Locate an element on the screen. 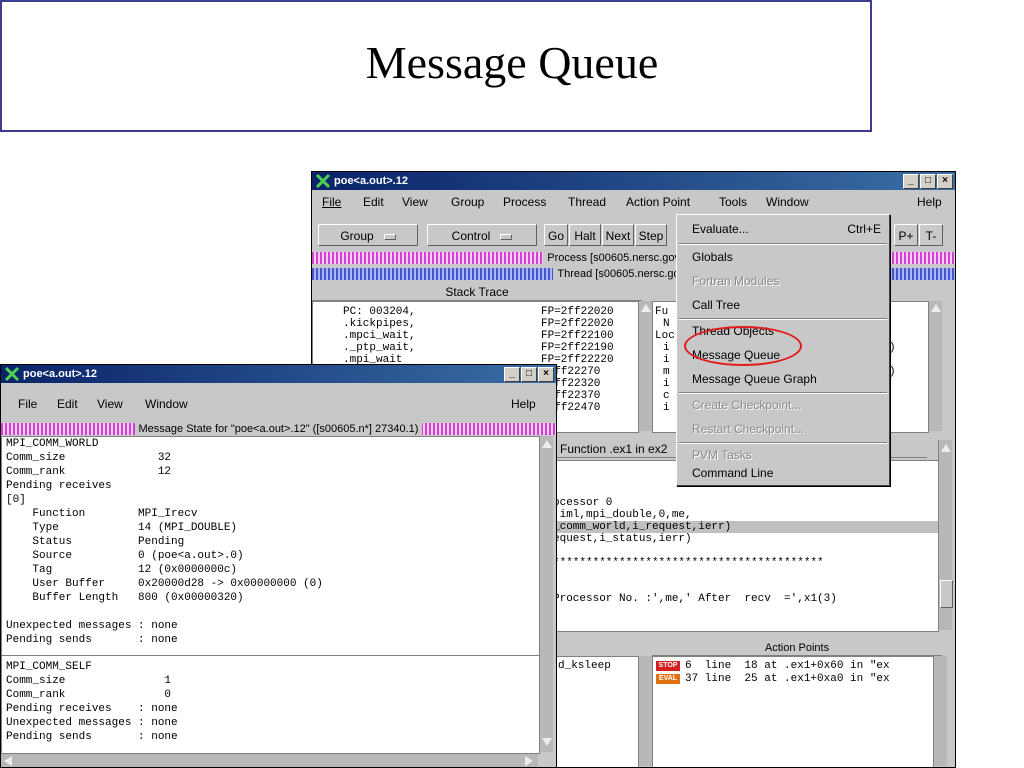 The height and width of the screenshot is (768, 1024). group-selector: Group is located at coordinates (368, 235).